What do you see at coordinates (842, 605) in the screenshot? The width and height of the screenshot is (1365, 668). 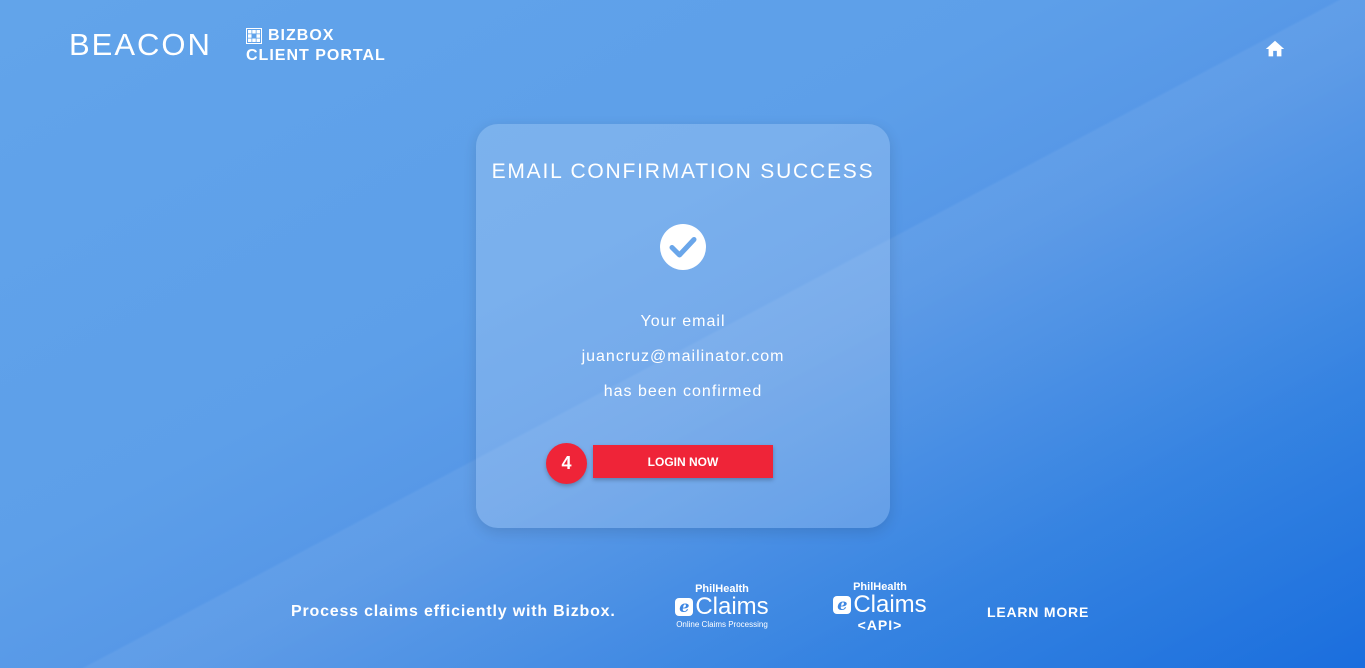 I see `eclaims-api-e-icon: e` at bounding box center [842, 605].